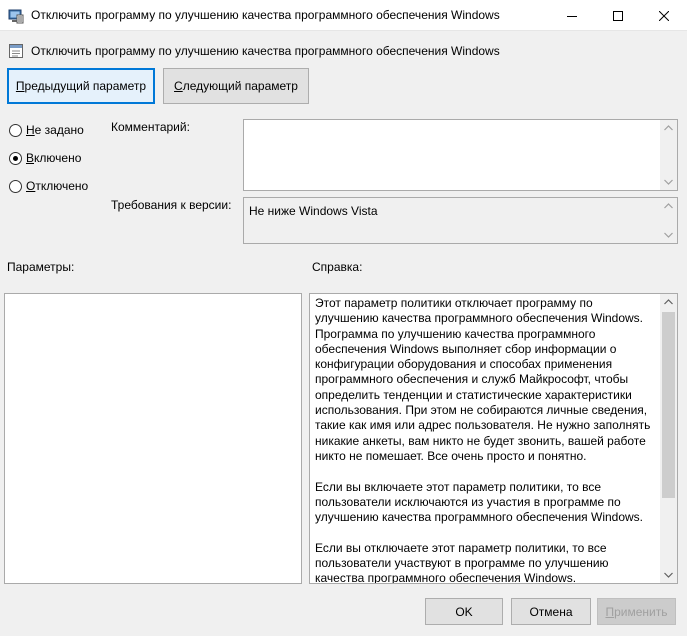 The height and width of the screenshot is (636, 687). What do you see at coordinates (16, 16) in the screenshot?
I see `policy-editor-icon` at bounding box center [16, 16].